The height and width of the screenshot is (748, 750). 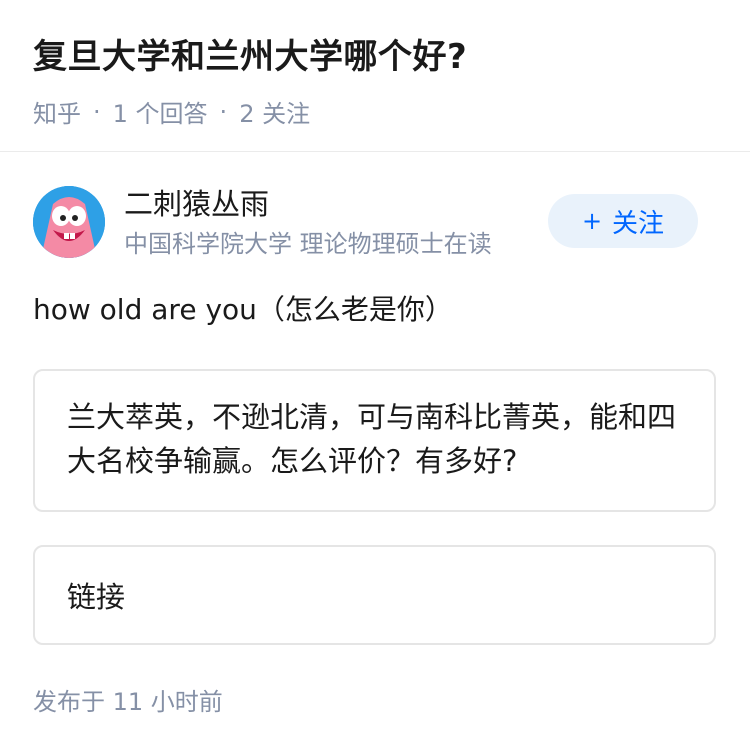 I want to click on question-header: 复旦大学和兰州大学哪个好? 知乎 · 1 个回答 · 2 关注, so click(x=381, y=81).